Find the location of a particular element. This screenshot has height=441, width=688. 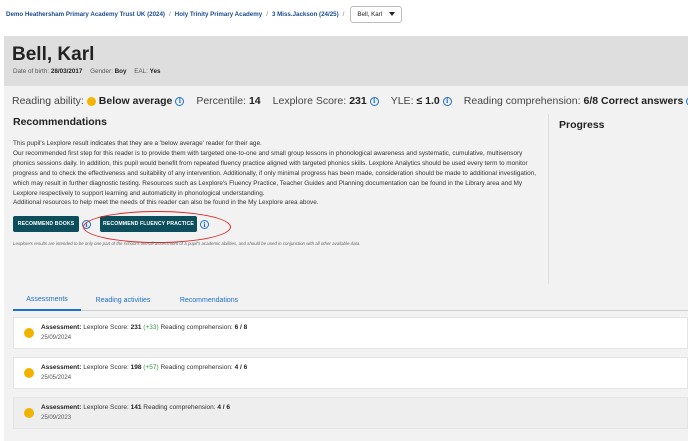

score-change: (+33) is located at coordinates (151, 327).